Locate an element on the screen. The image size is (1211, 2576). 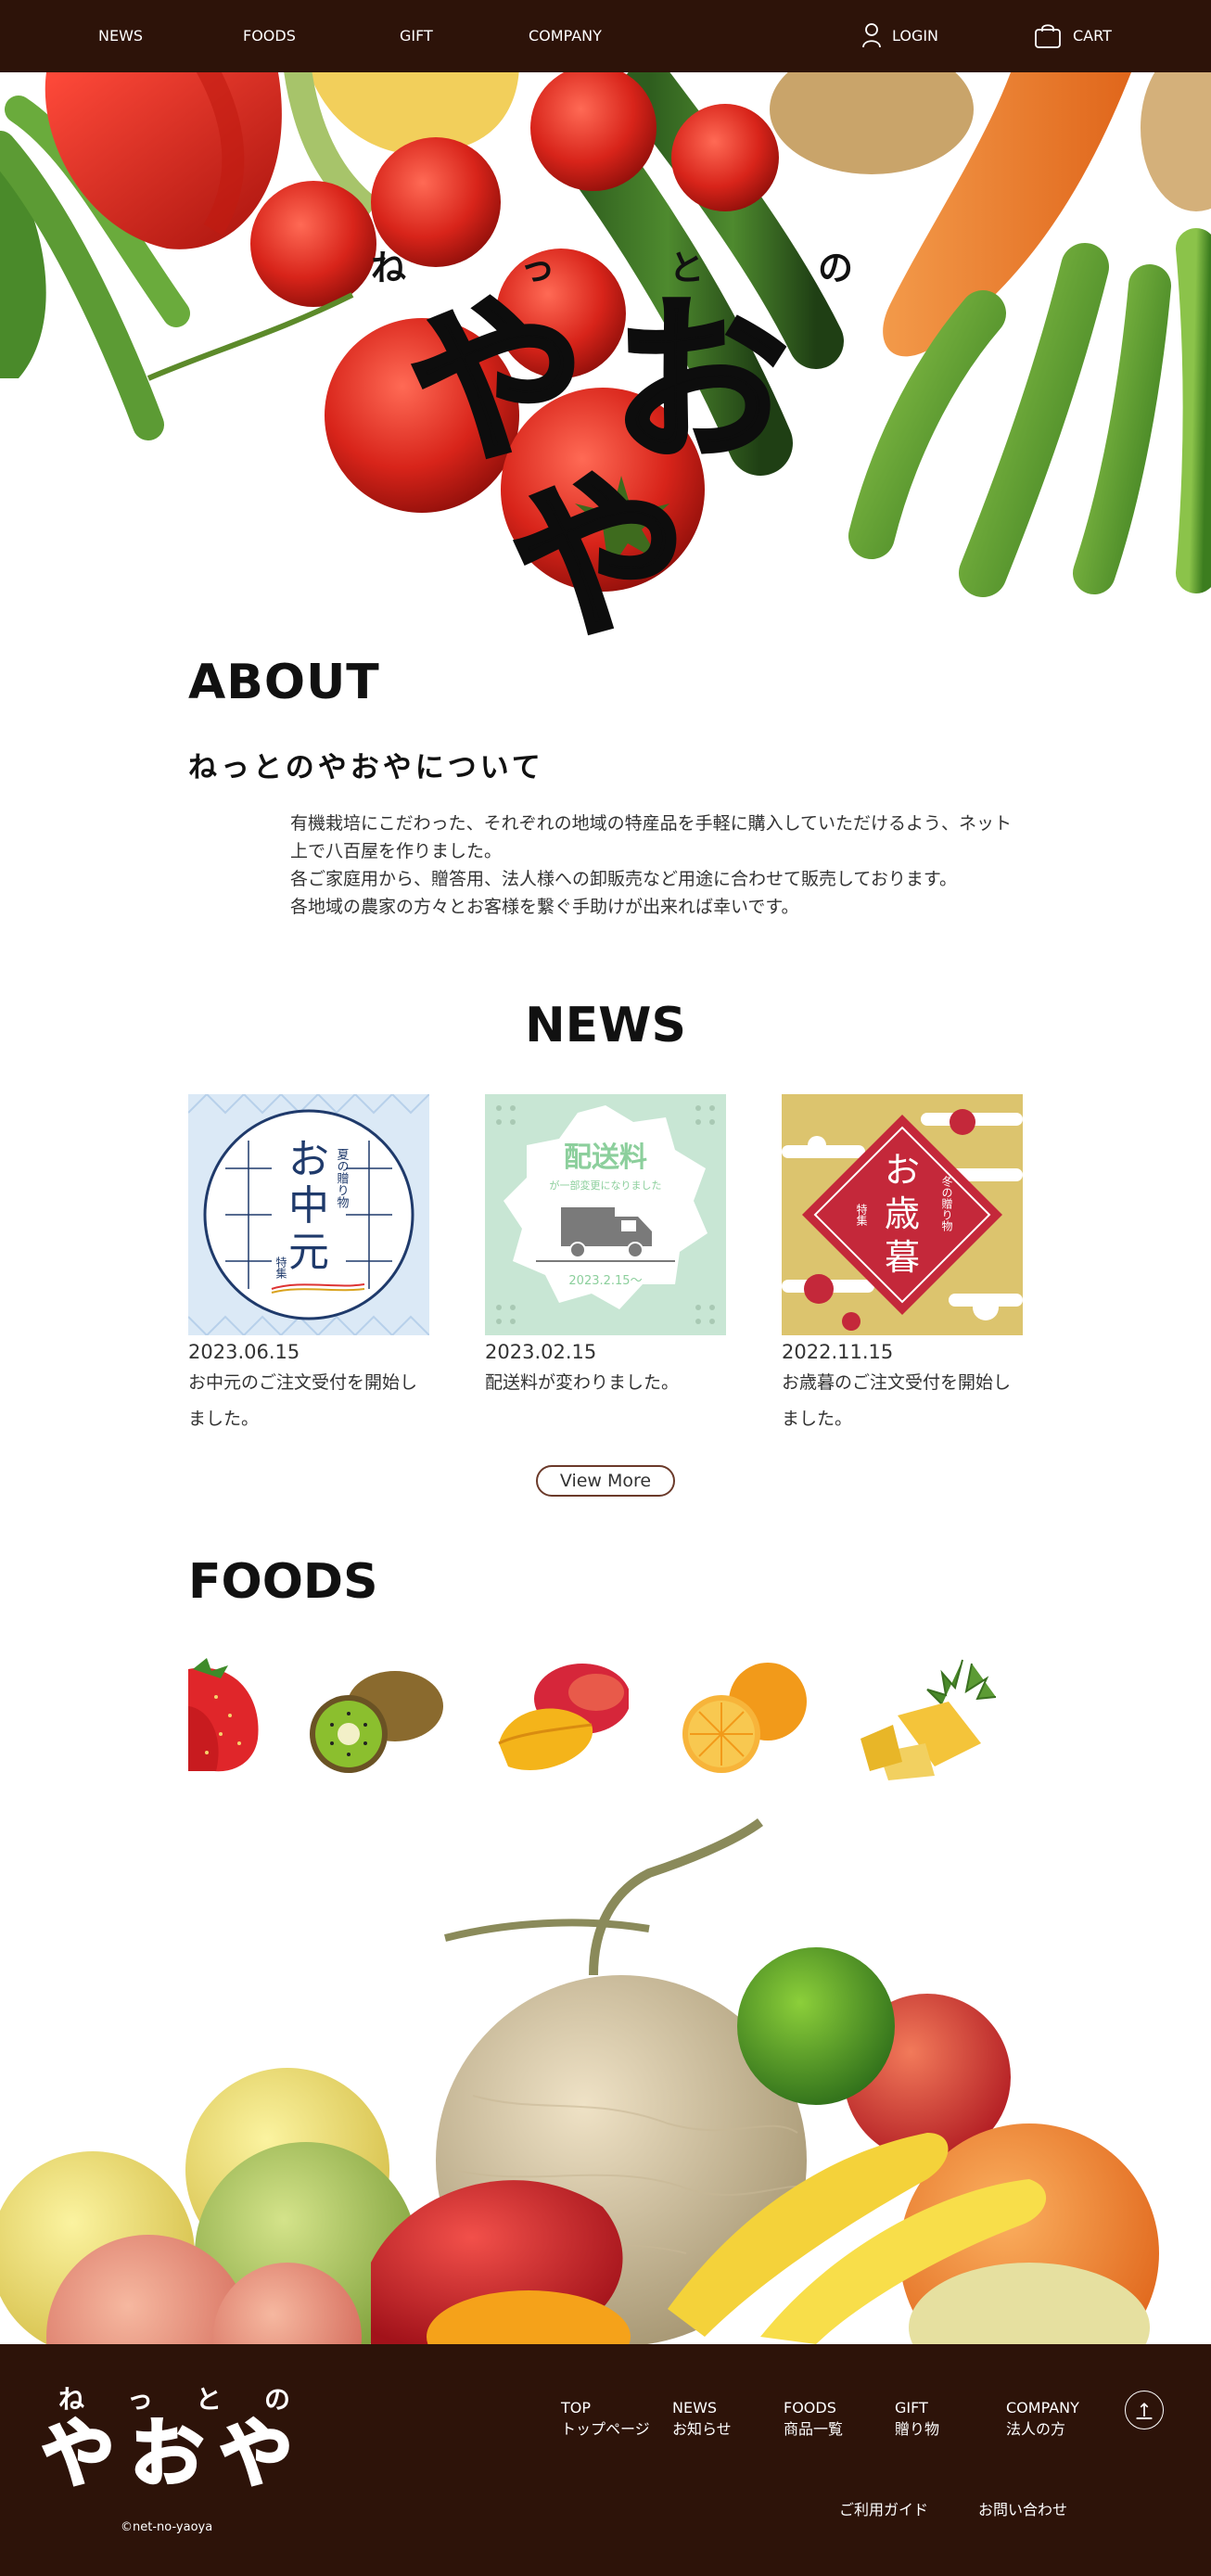
contact-link: お問い合わせ is located at coordinates (1022, 2508).